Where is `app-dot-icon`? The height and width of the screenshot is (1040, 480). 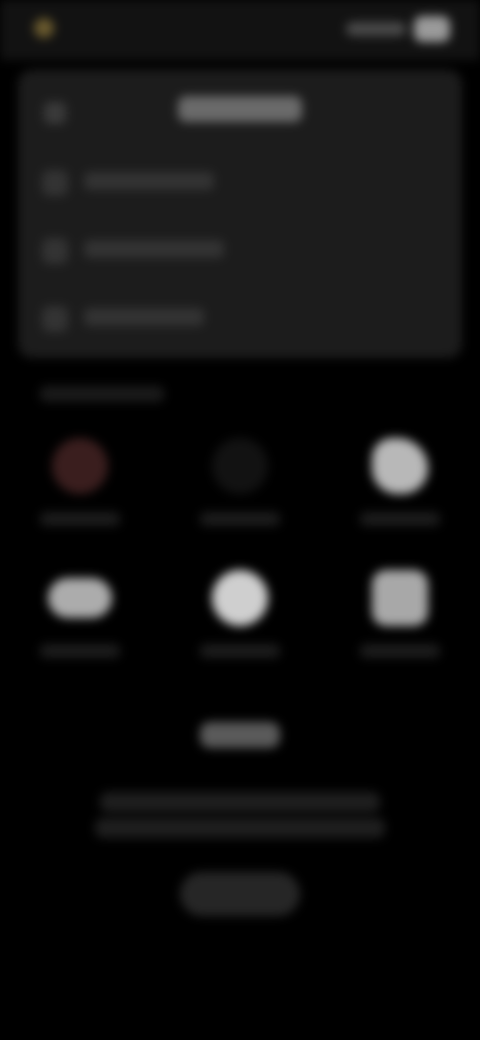 app-dot-icon is located at coordinates (44, 28).